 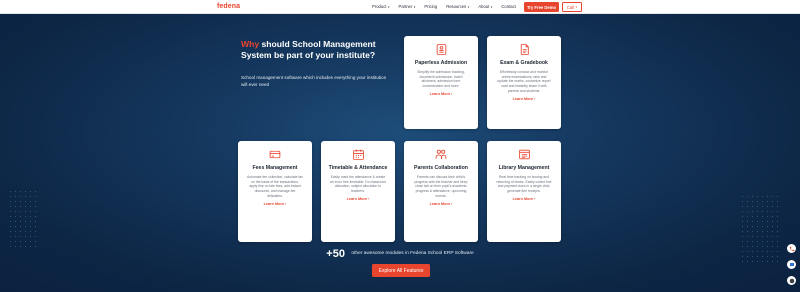 I want to click on nav-contact: Contact, so click(x=508, y=6).